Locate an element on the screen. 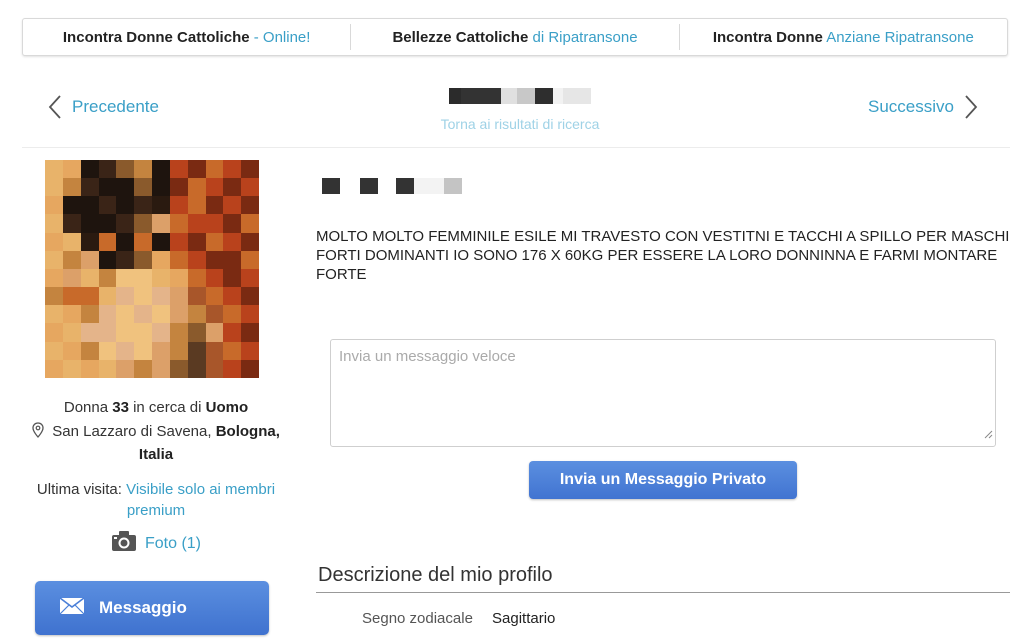 Image resolution: width=1024 pixels, height=639 pixels. quick-message-input is located at coordinates (663, 393).